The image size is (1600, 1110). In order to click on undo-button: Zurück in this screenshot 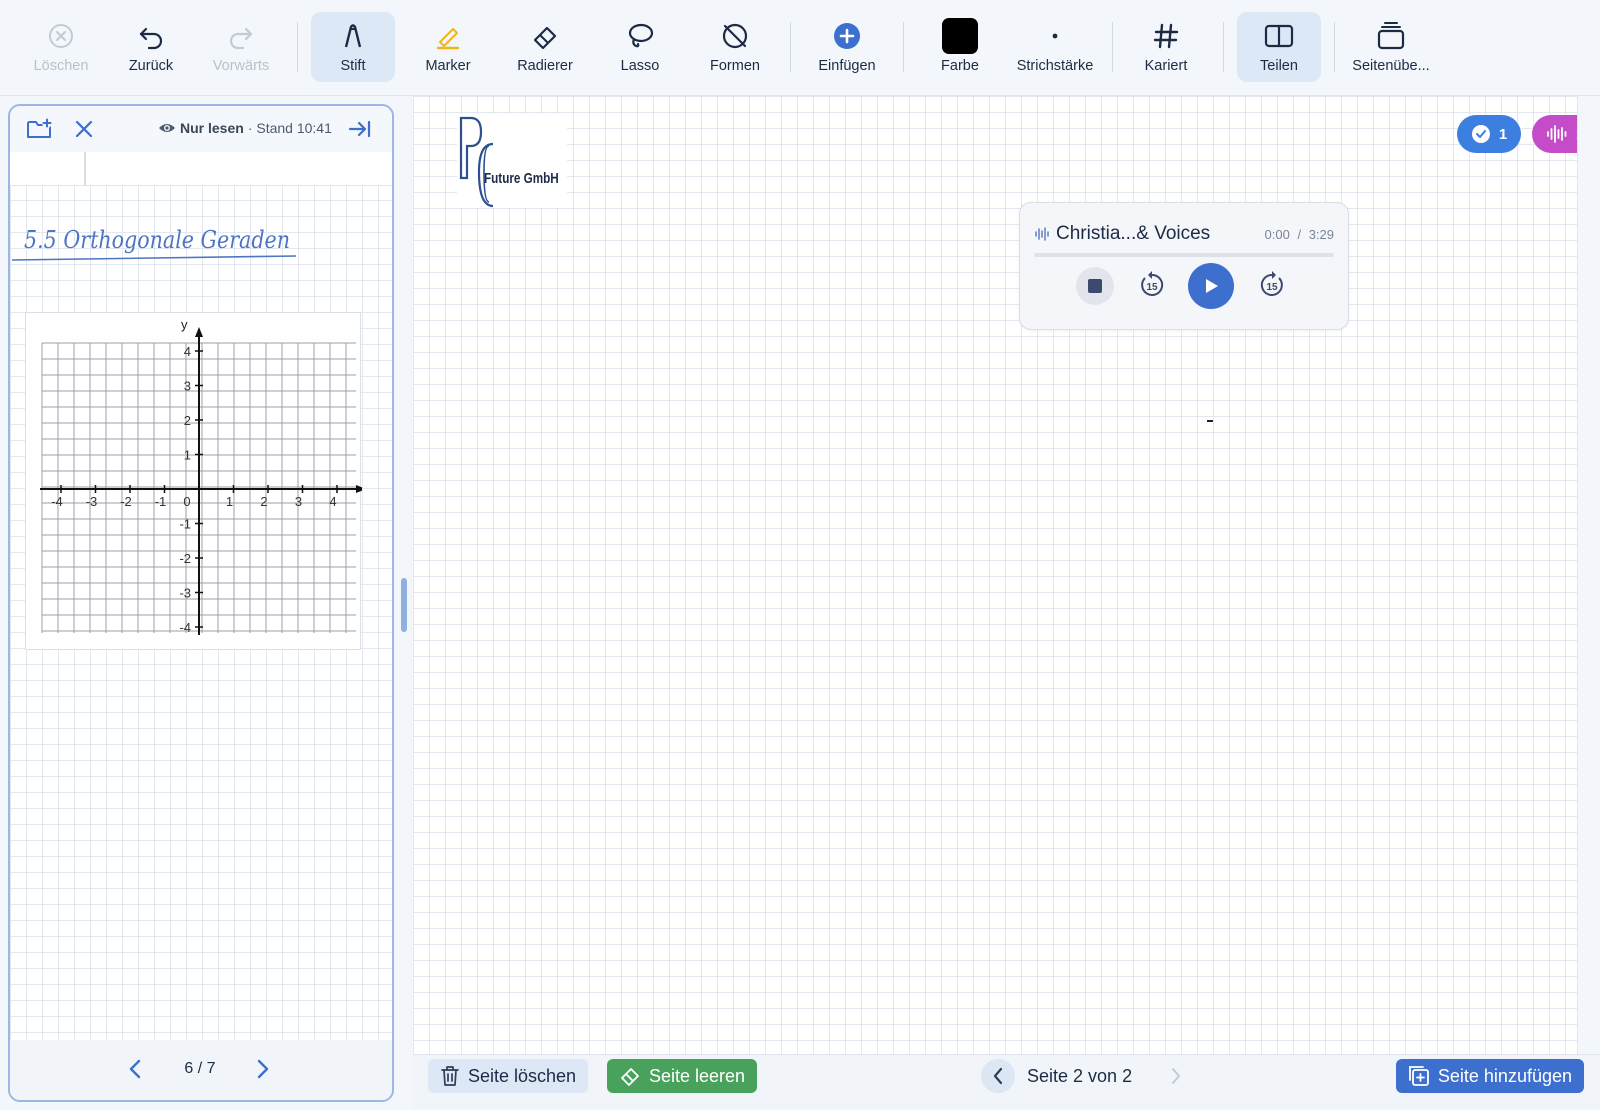, I will do `click(151, 47)`.